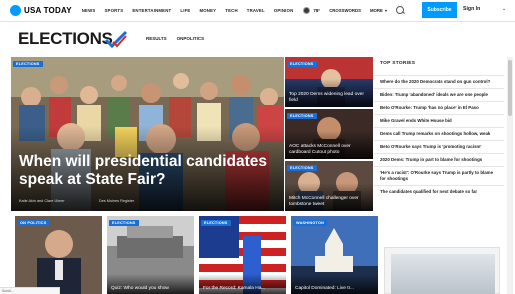 Image resolution: width=515 pixels, height=294 pixels. What do you see at coordinates (284, 10) in the screenshot?
I see `nav-link-opinion: OPINION` at bounding box center [284, 10].